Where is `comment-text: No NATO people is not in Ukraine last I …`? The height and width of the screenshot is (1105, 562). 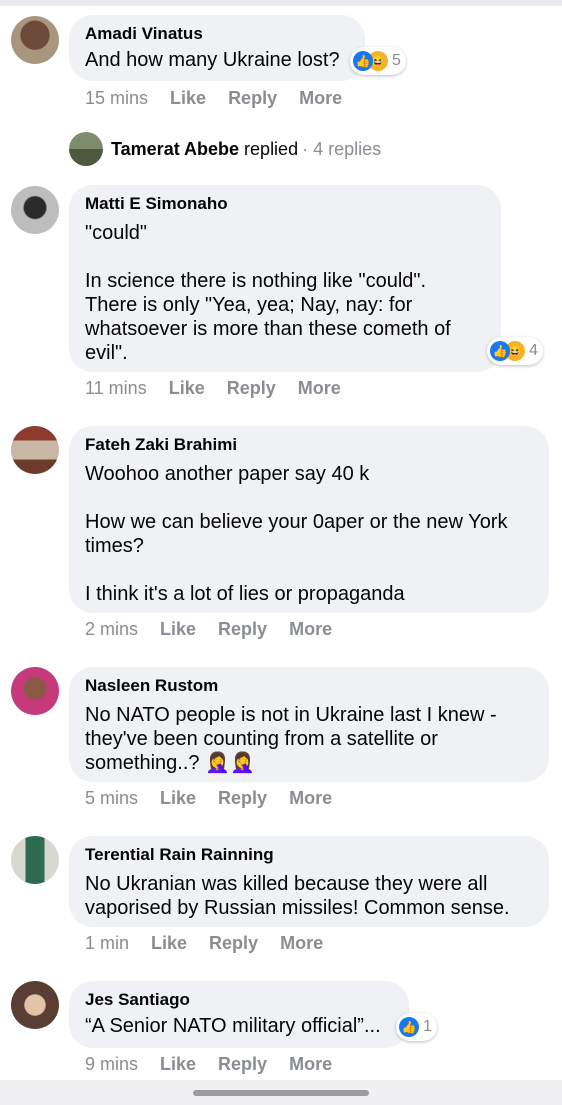 comment-text: No NATO people is not in Ukraine last I … is located at coordinates (291, 739).